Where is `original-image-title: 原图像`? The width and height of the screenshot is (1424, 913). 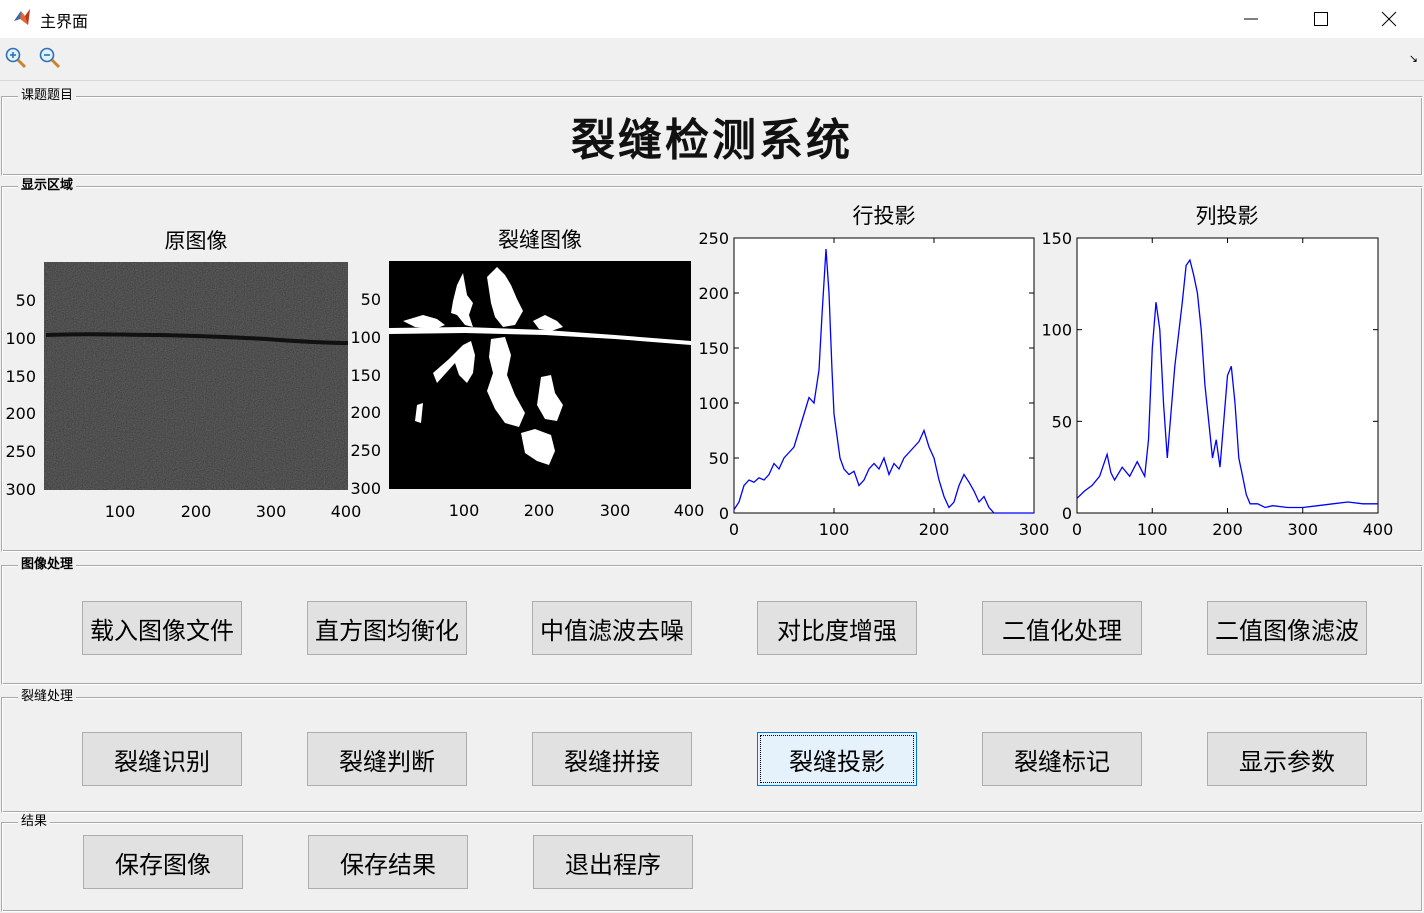
original-image-title: 原图像 is located at coordinates (196, 241).